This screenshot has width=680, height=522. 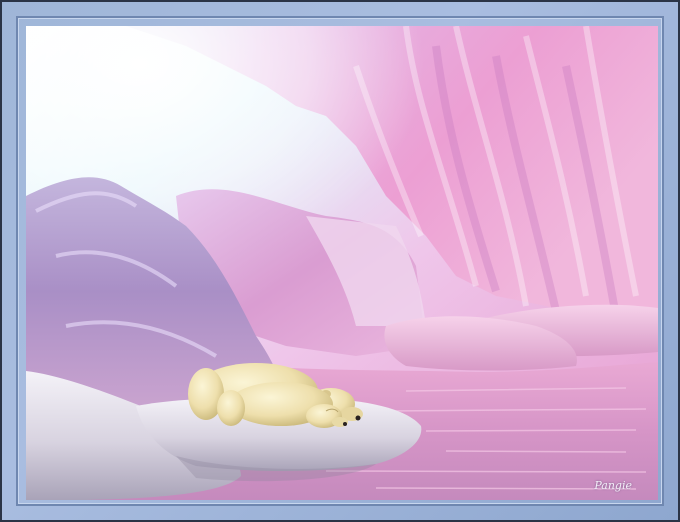 I want to click on artist-signature: Pangie, so click(x=613, y=485).